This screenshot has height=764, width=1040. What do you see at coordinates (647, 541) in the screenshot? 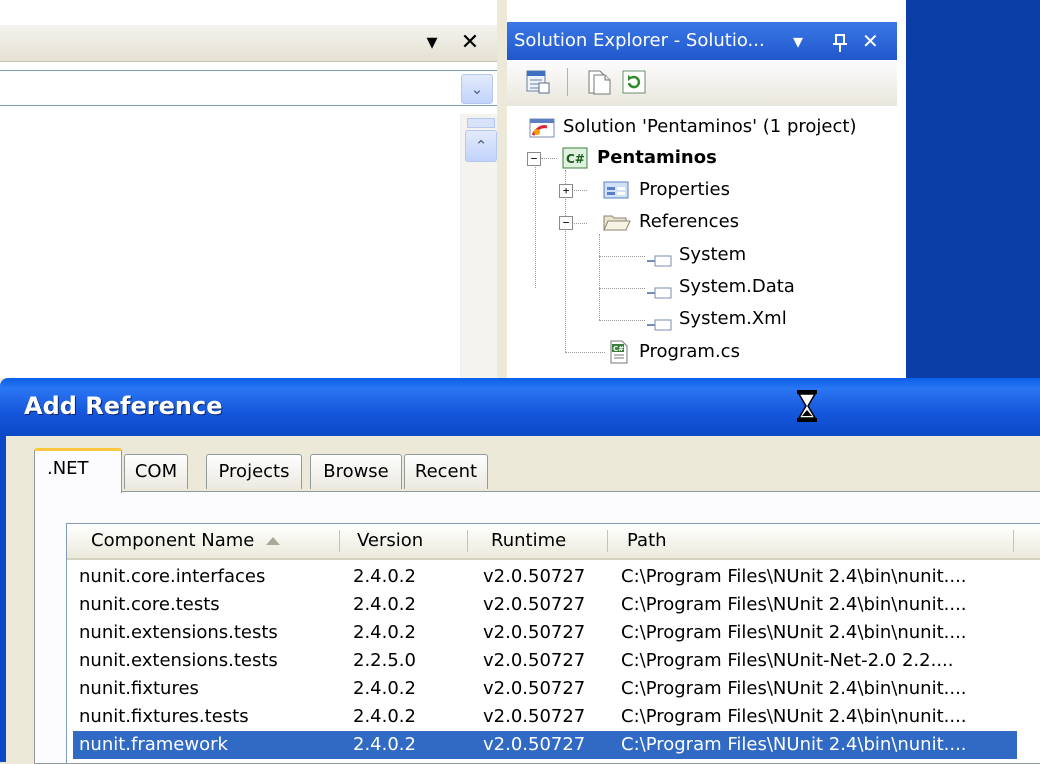
I see `column-header-path: Path` at bounding box center [647, 541].